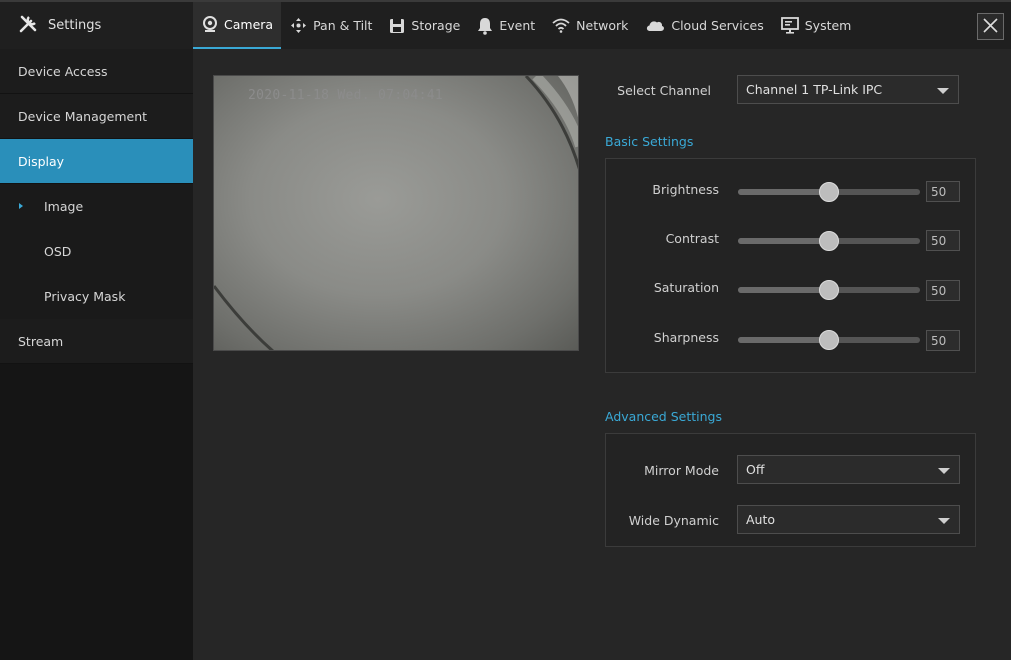 Image resolution: width=1011 pixels, height=660 pixels. Describe the element at coordinates (397, 26) in the screenshot. I see `storage-icon` at that location.